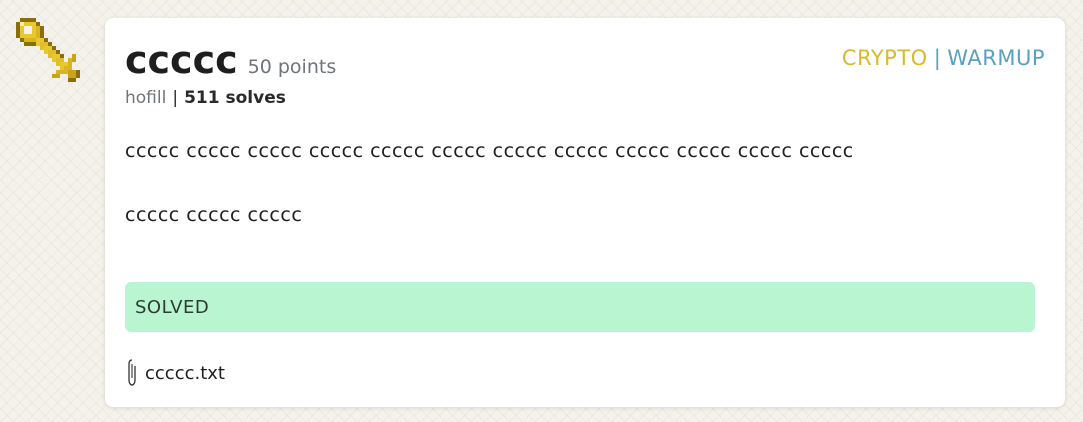  I want to click on category-tags: CRYPTO | WARMUP, so click(943, 58).